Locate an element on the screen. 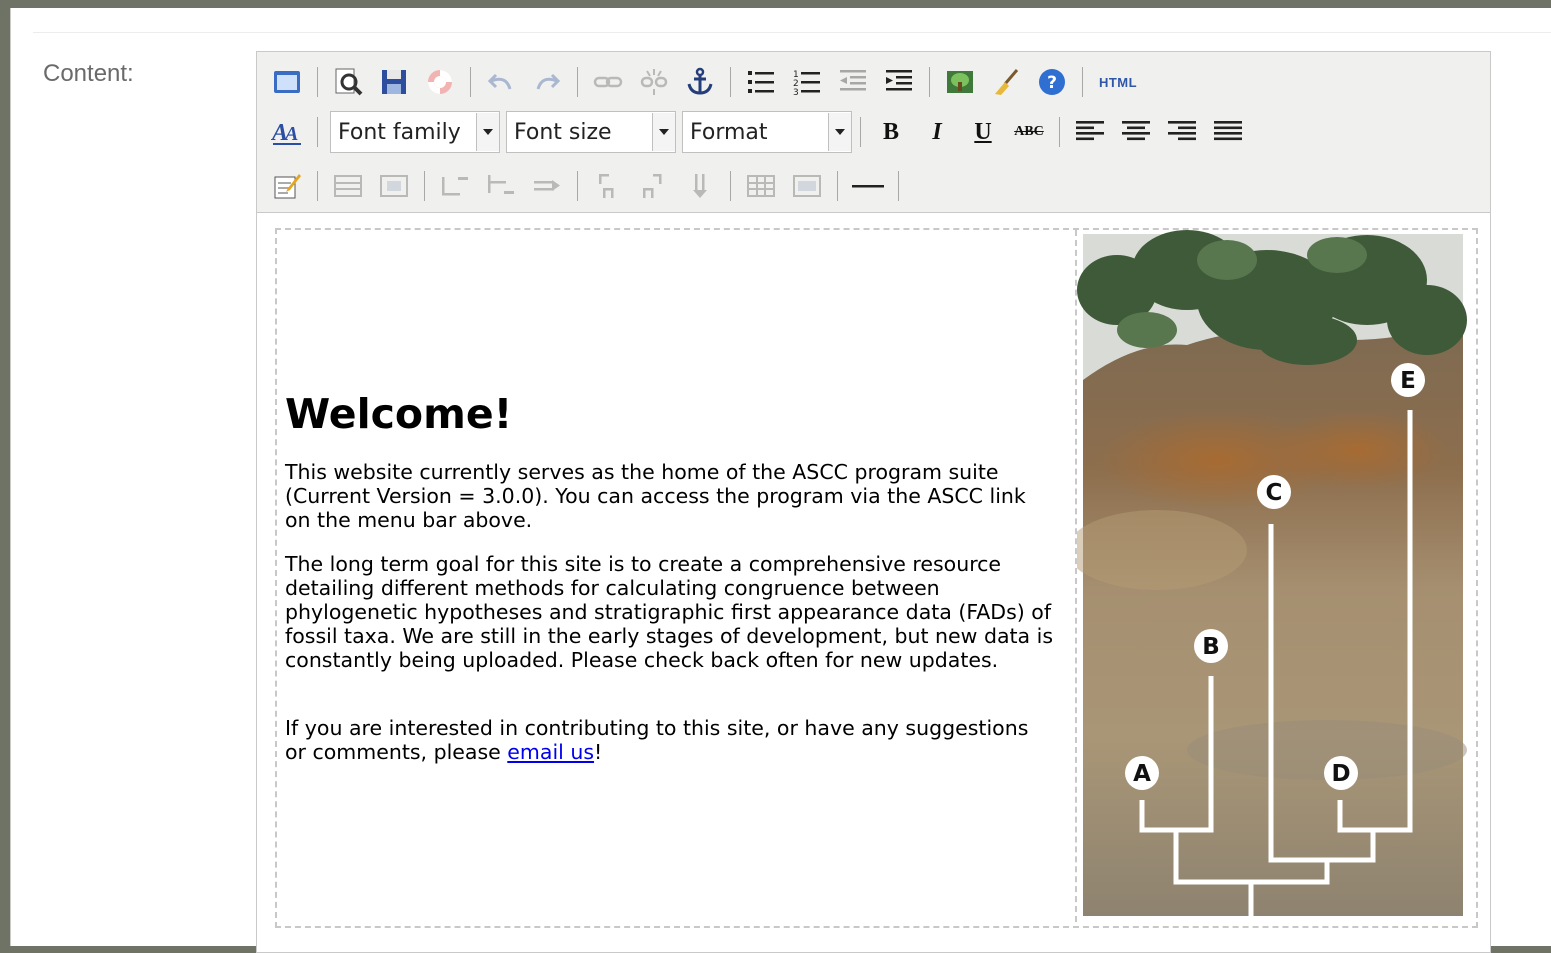 This screenshot has height=953, width=1551. merge-cells-icon is located at coordinates (807, 186).